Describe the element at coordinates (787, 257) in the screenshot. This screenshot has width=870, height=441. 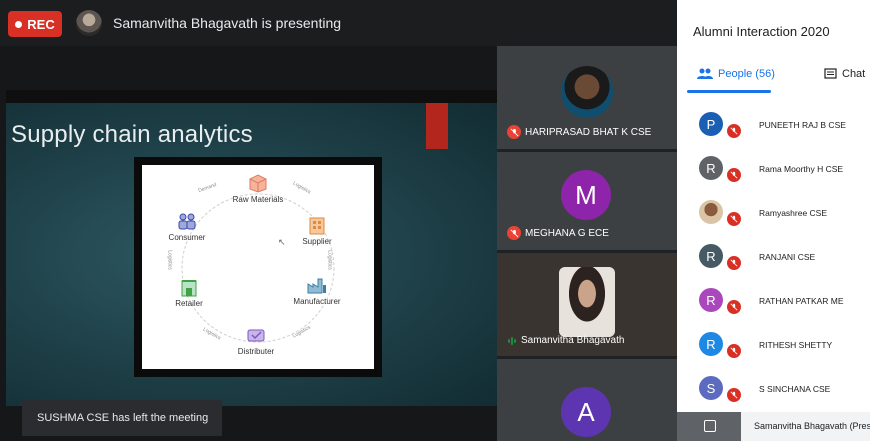
I see `participant-name: RANJANI CSE` at that location.